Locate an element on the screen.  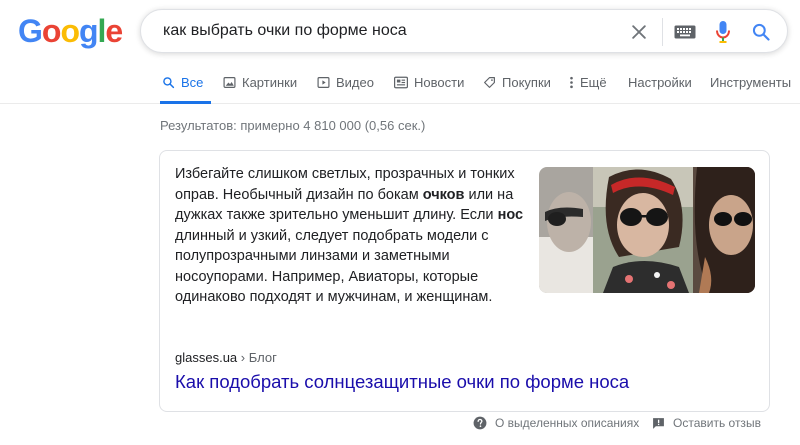
footer-link-label: О выделенных описаниях is located at coordinates (567, 423).